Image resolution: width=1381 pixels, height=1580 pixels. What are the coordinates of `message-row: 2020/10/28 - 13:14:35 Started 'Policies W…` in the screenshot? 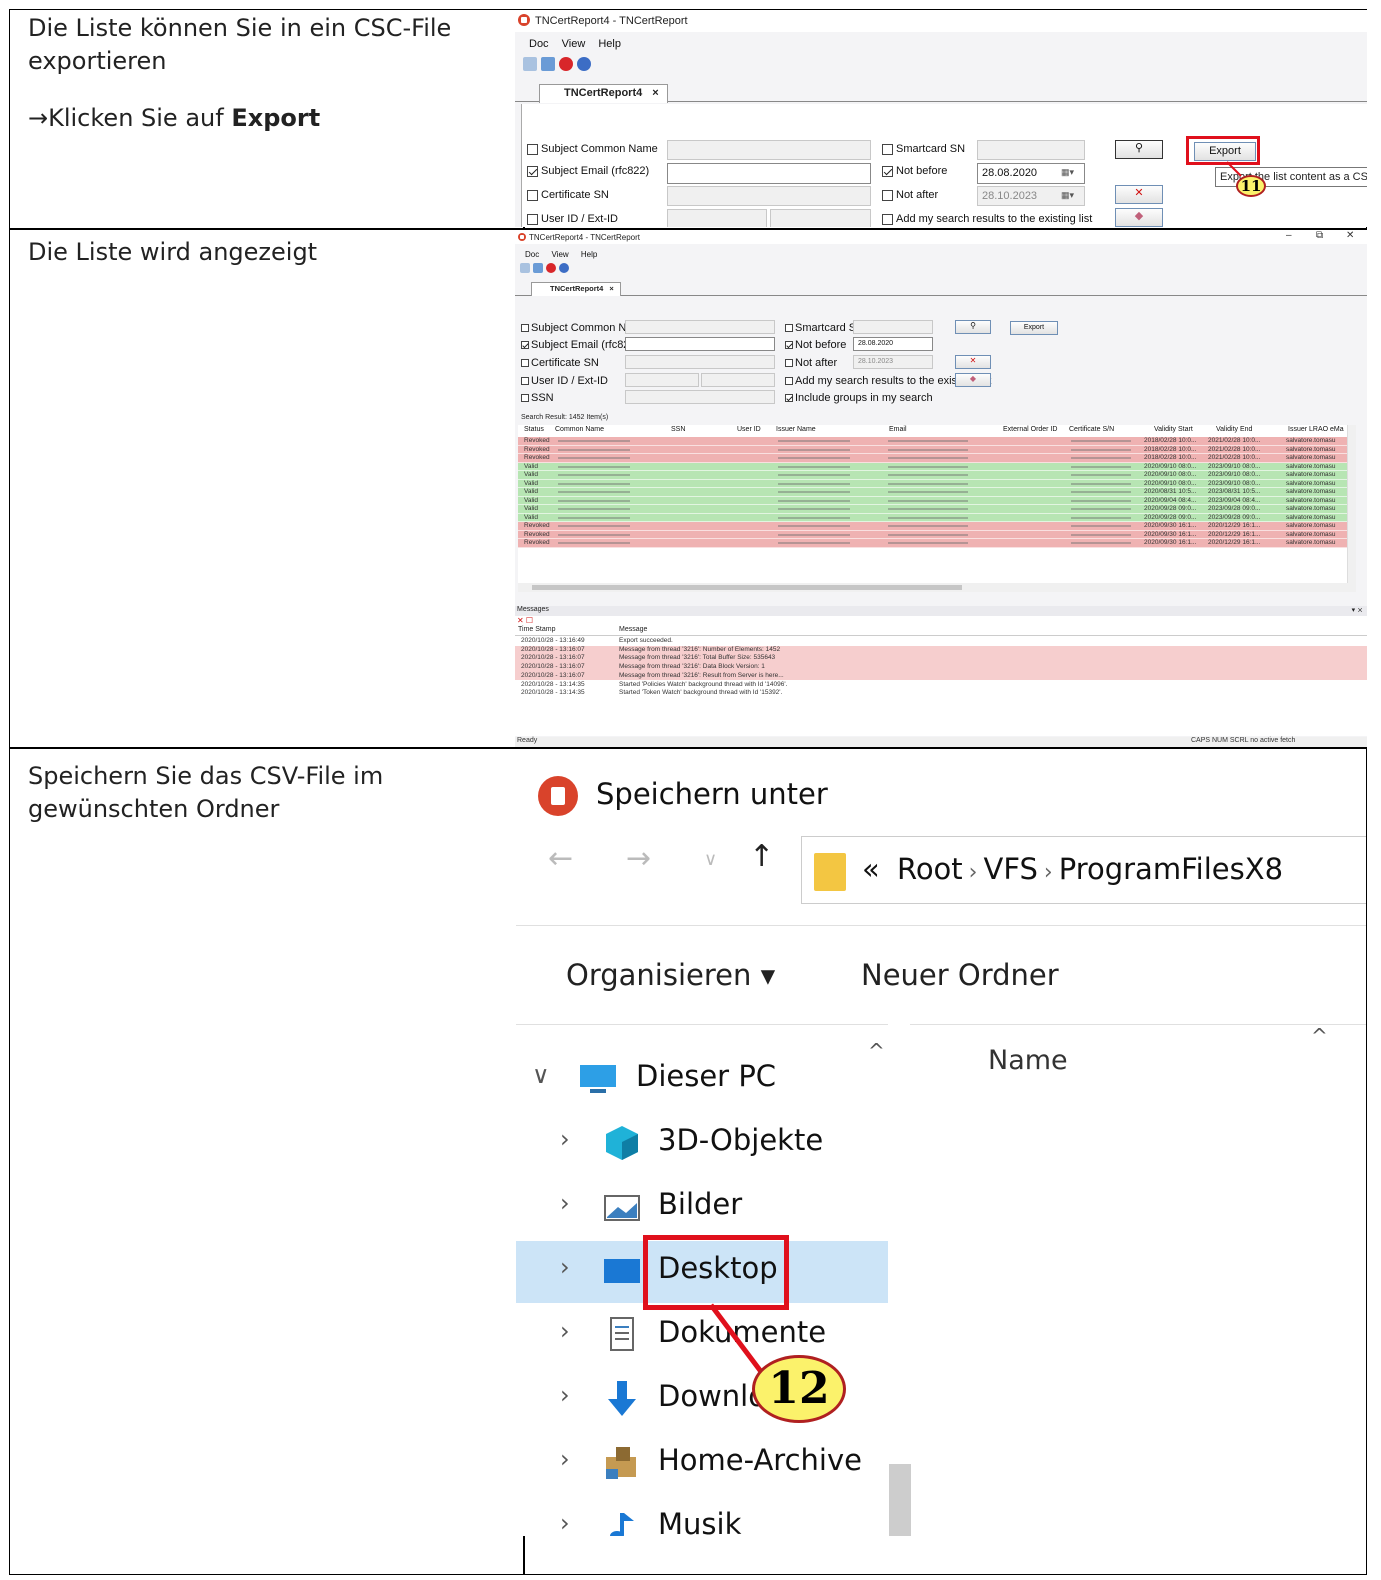 It's located at (941, 685).